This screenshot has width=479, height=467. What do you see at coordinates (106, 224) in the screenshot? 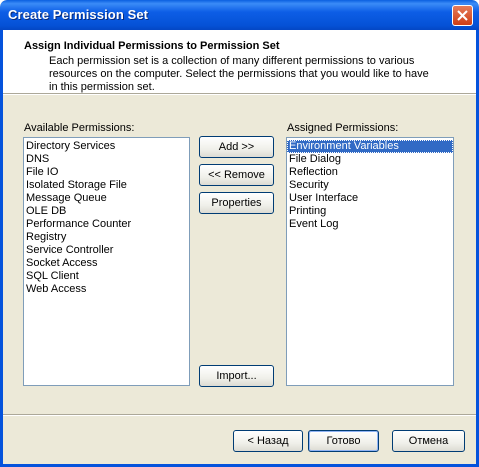
I see `list-item: Performance Counter` at bounding box center [106, 224].